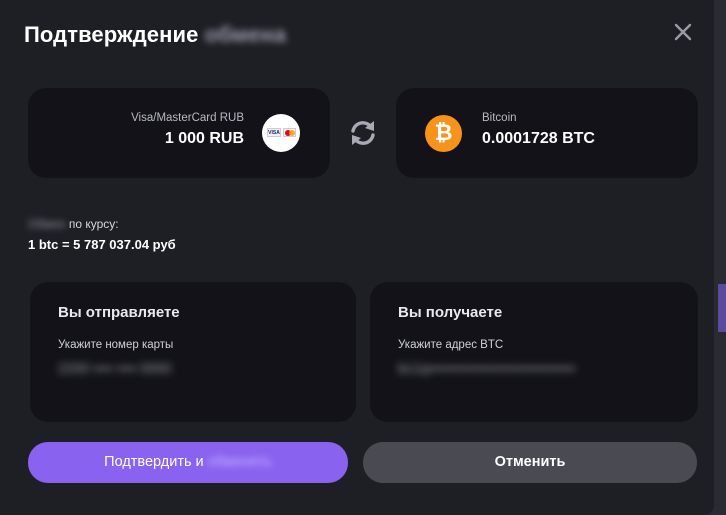 The height and width of the screenshot is (515, 726). What do you see at coordinates (154, 462) in the screenshot?
I see `confirm-button-label: Подтвердить и` at bounding box center [154, 462].